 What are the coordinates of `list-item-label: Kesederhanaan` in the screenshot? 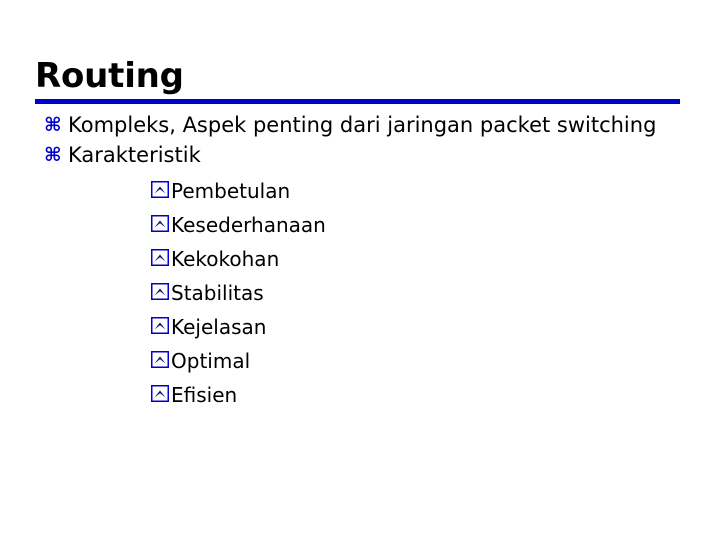 It's located at (248, 225).